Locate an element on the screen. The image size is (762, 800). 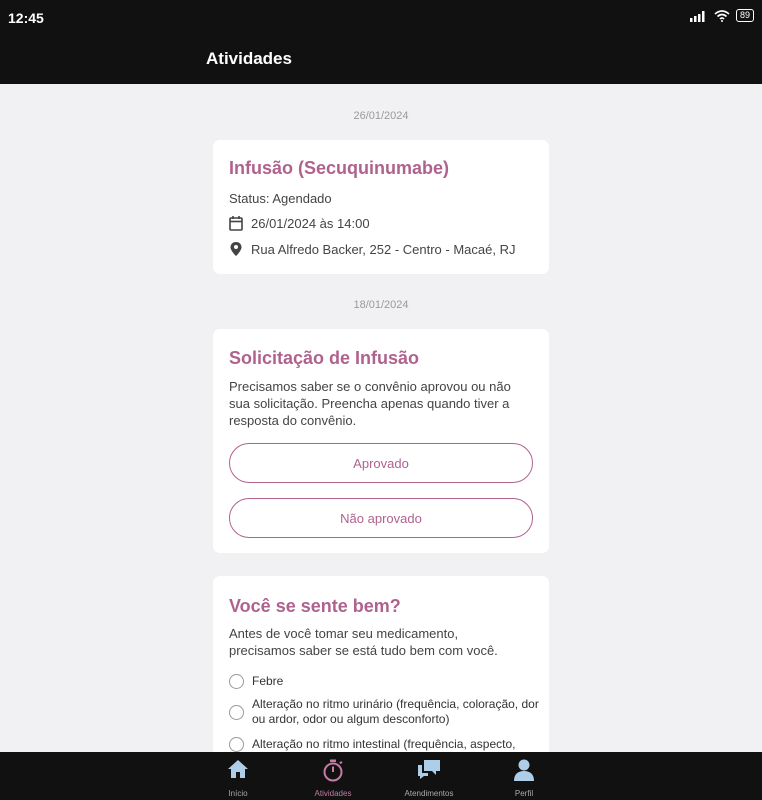
symptom-label: Febre is located at coordinates (268, 681).